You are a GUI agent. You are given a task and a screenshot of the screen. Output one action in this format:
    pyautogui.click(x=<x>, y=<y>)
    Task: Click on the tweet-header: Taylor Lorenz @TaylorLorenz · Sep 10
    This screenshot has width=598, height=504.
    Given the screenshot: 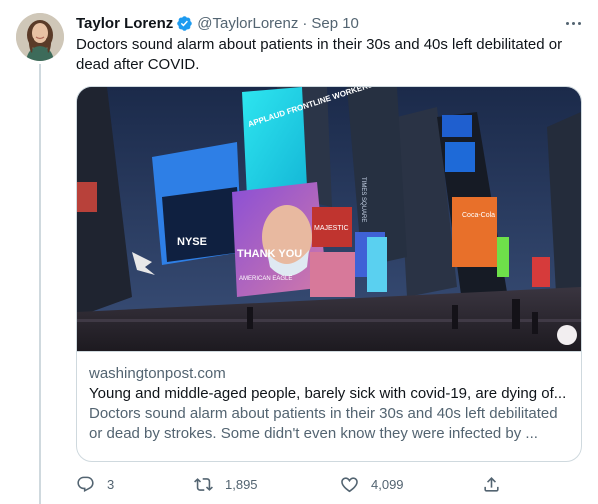 What is the action you would take?
    pyautogui.click(x=217, y=23)
    